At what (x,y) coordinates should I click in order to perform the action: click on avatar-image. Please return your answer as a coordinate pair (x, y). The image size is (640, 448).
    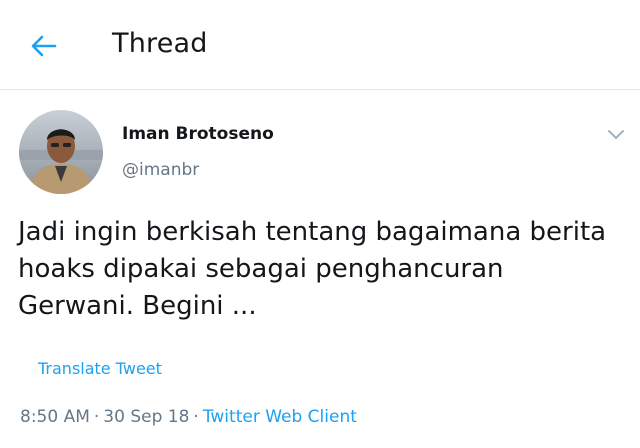
    Looking at the image, I should click on (61, 152).